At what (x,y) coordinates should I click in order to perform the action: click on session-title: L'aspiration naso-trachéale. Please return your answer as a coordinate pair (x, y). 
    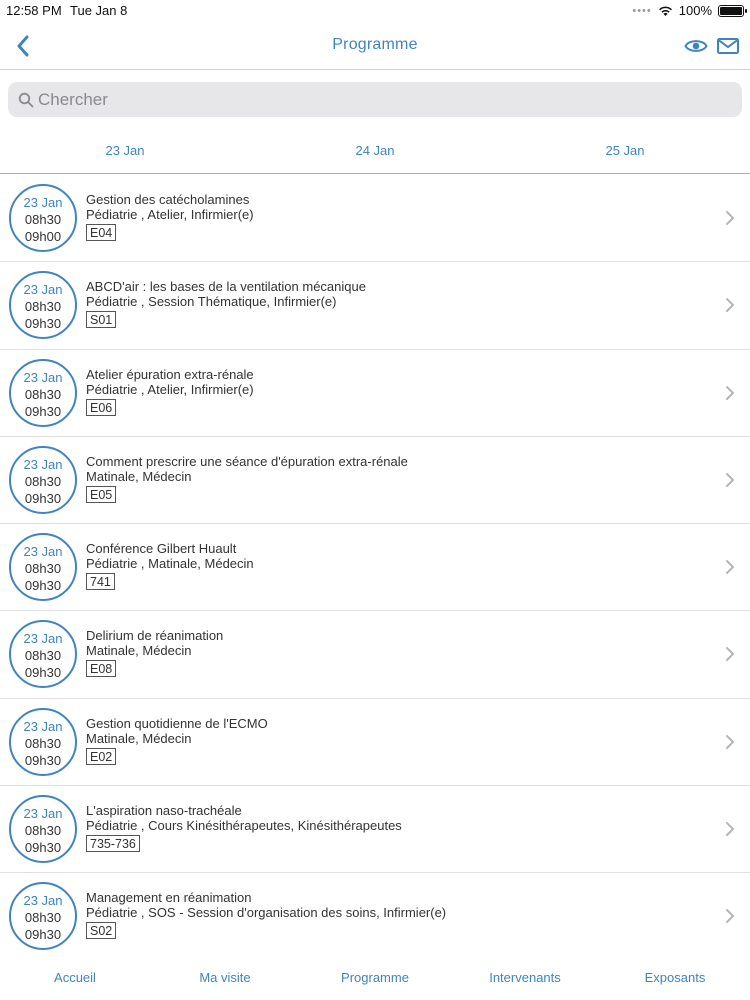
    Looking at the image, I should click on (164, 811).